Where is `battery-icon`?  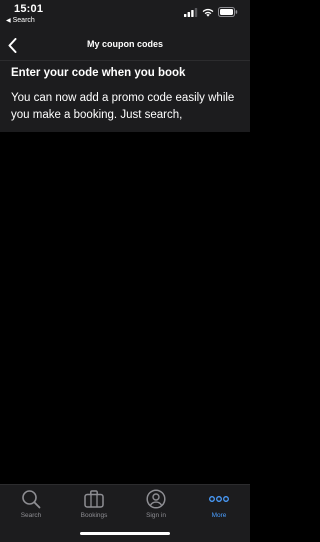 battery-icon is located at coordinates (228, 12).